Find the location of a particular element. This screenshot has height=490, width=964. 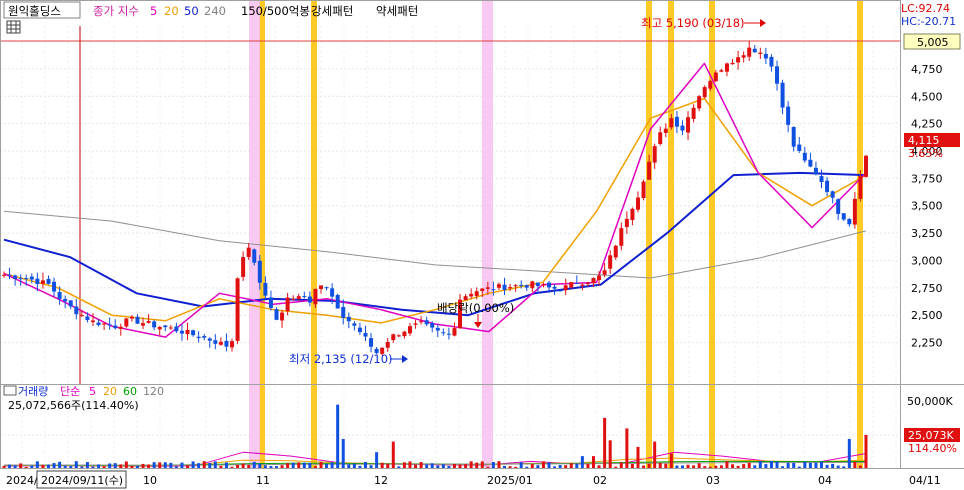

date-tick-mar: 03 is located at coordinates (713, 480).